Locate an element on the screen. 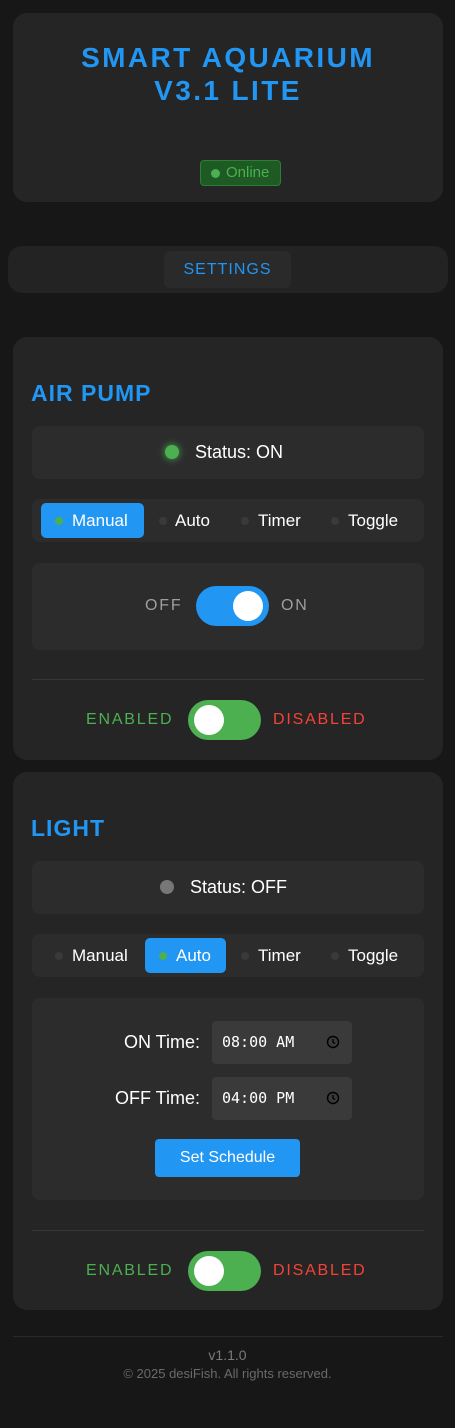  on-time-value: 08:00 AM is located at coordinates (258, 1042).